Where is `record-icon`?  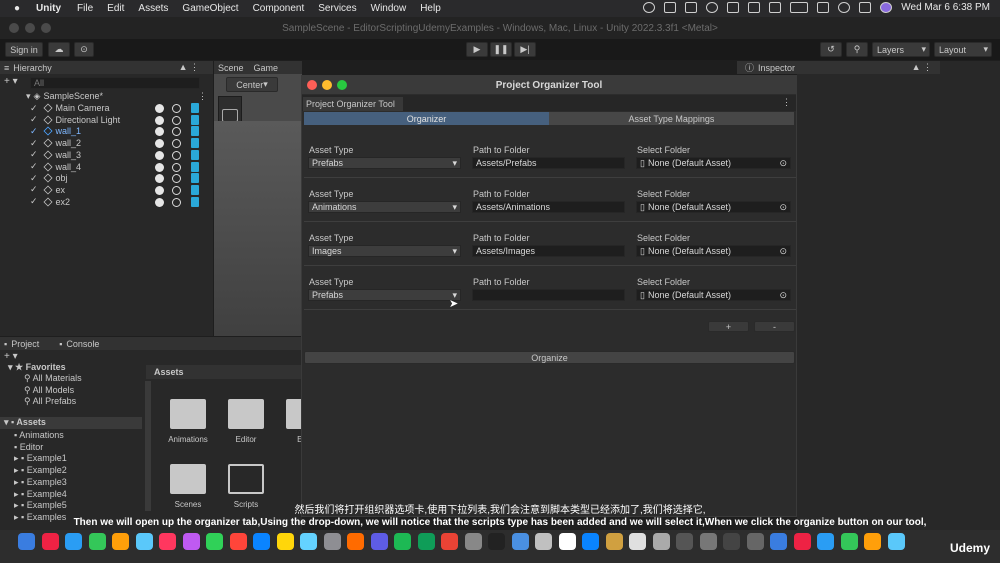 record-icon is located at coordinates (649, 7).